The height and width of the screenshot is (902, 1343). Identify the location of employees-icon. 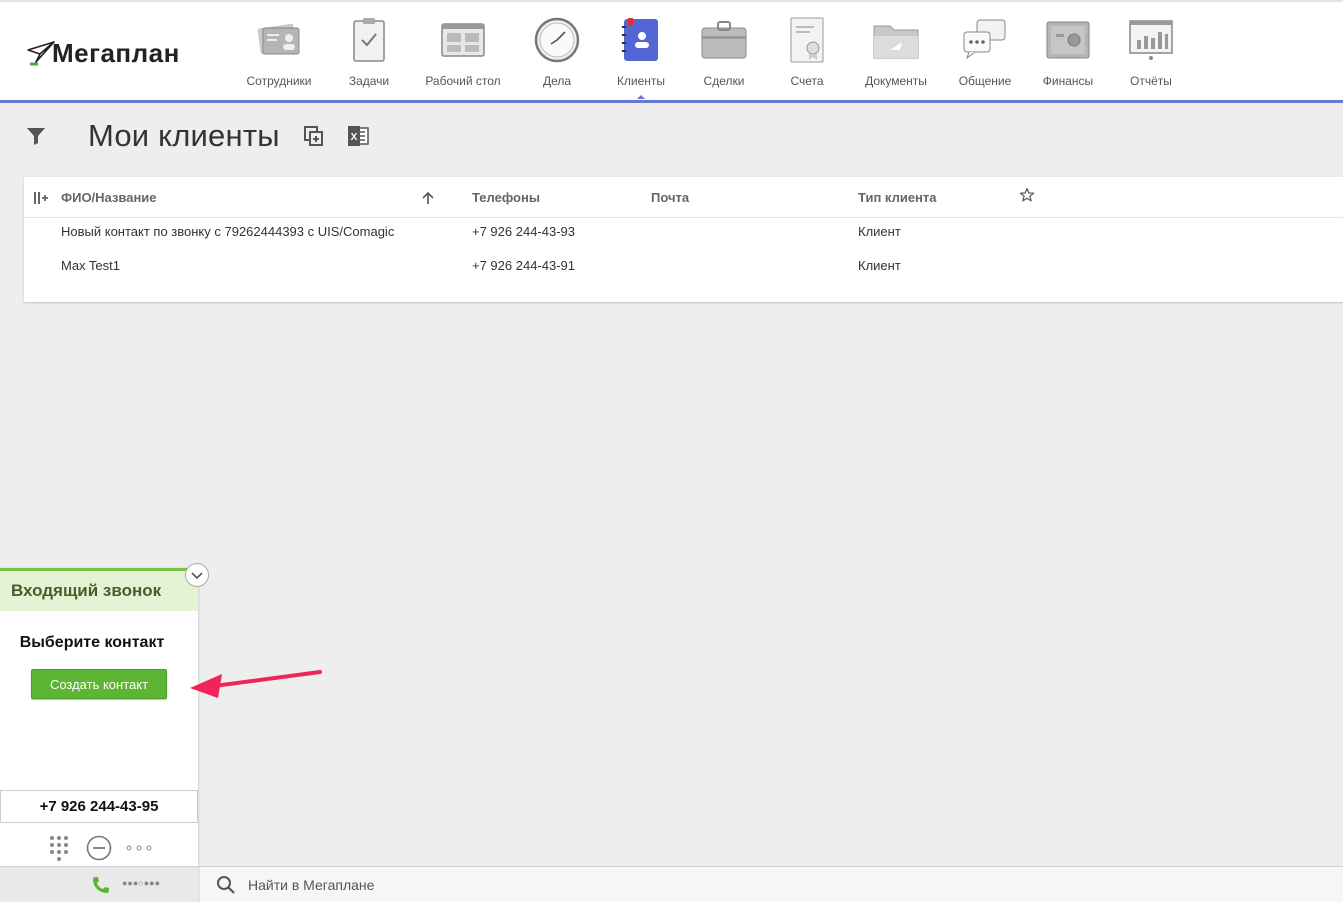
(279, 40).